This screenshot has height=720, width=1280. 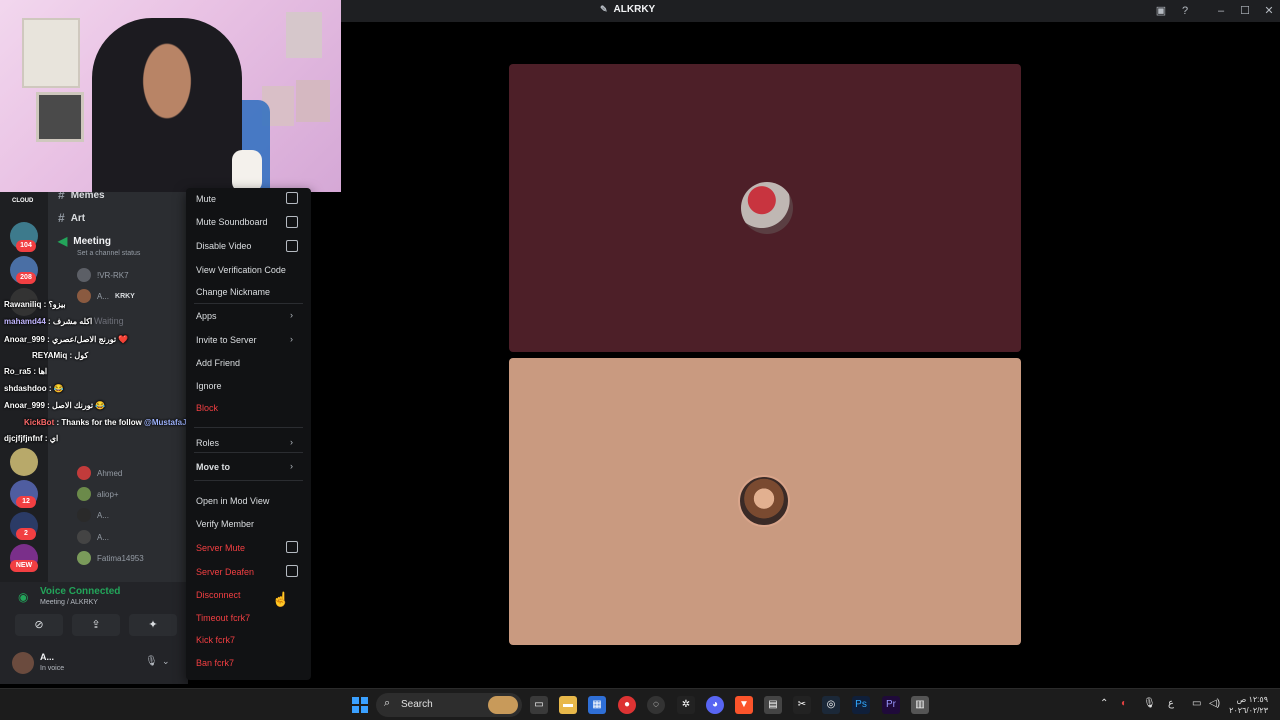 What do you see at coordinates (23, 304) in the screenshot?
I see `chat-user: Rawaniliq` at bounding box center [23, 304].